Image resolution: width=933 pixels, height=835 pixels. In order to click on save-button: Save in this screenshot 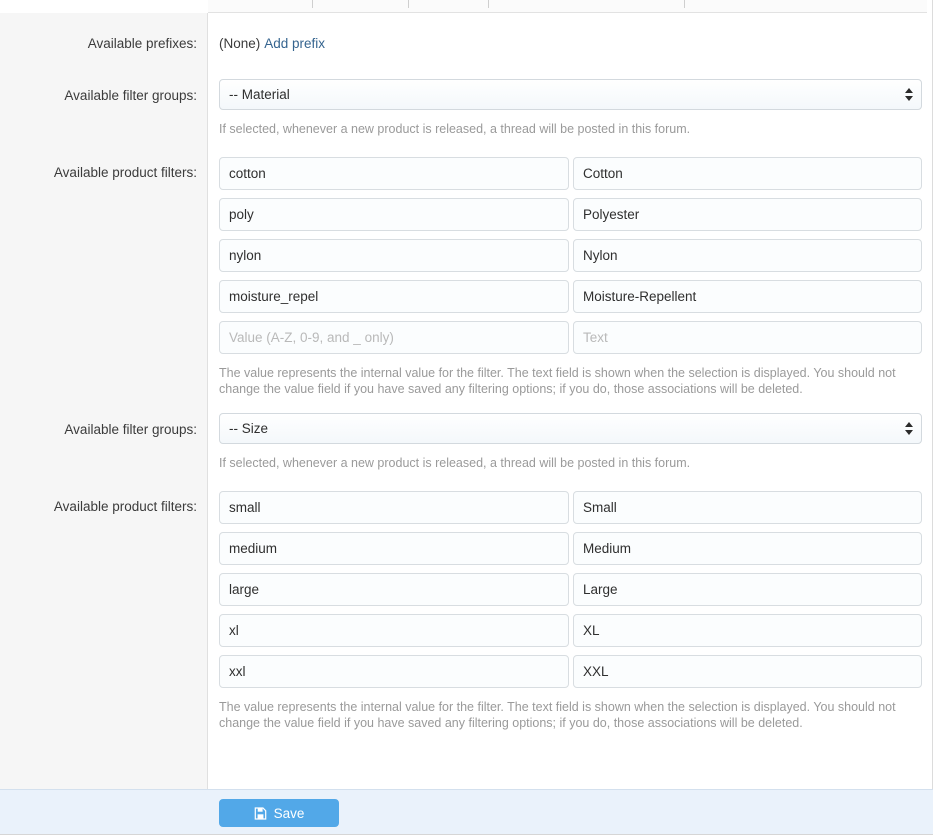, I will do `click(279, 813)`.